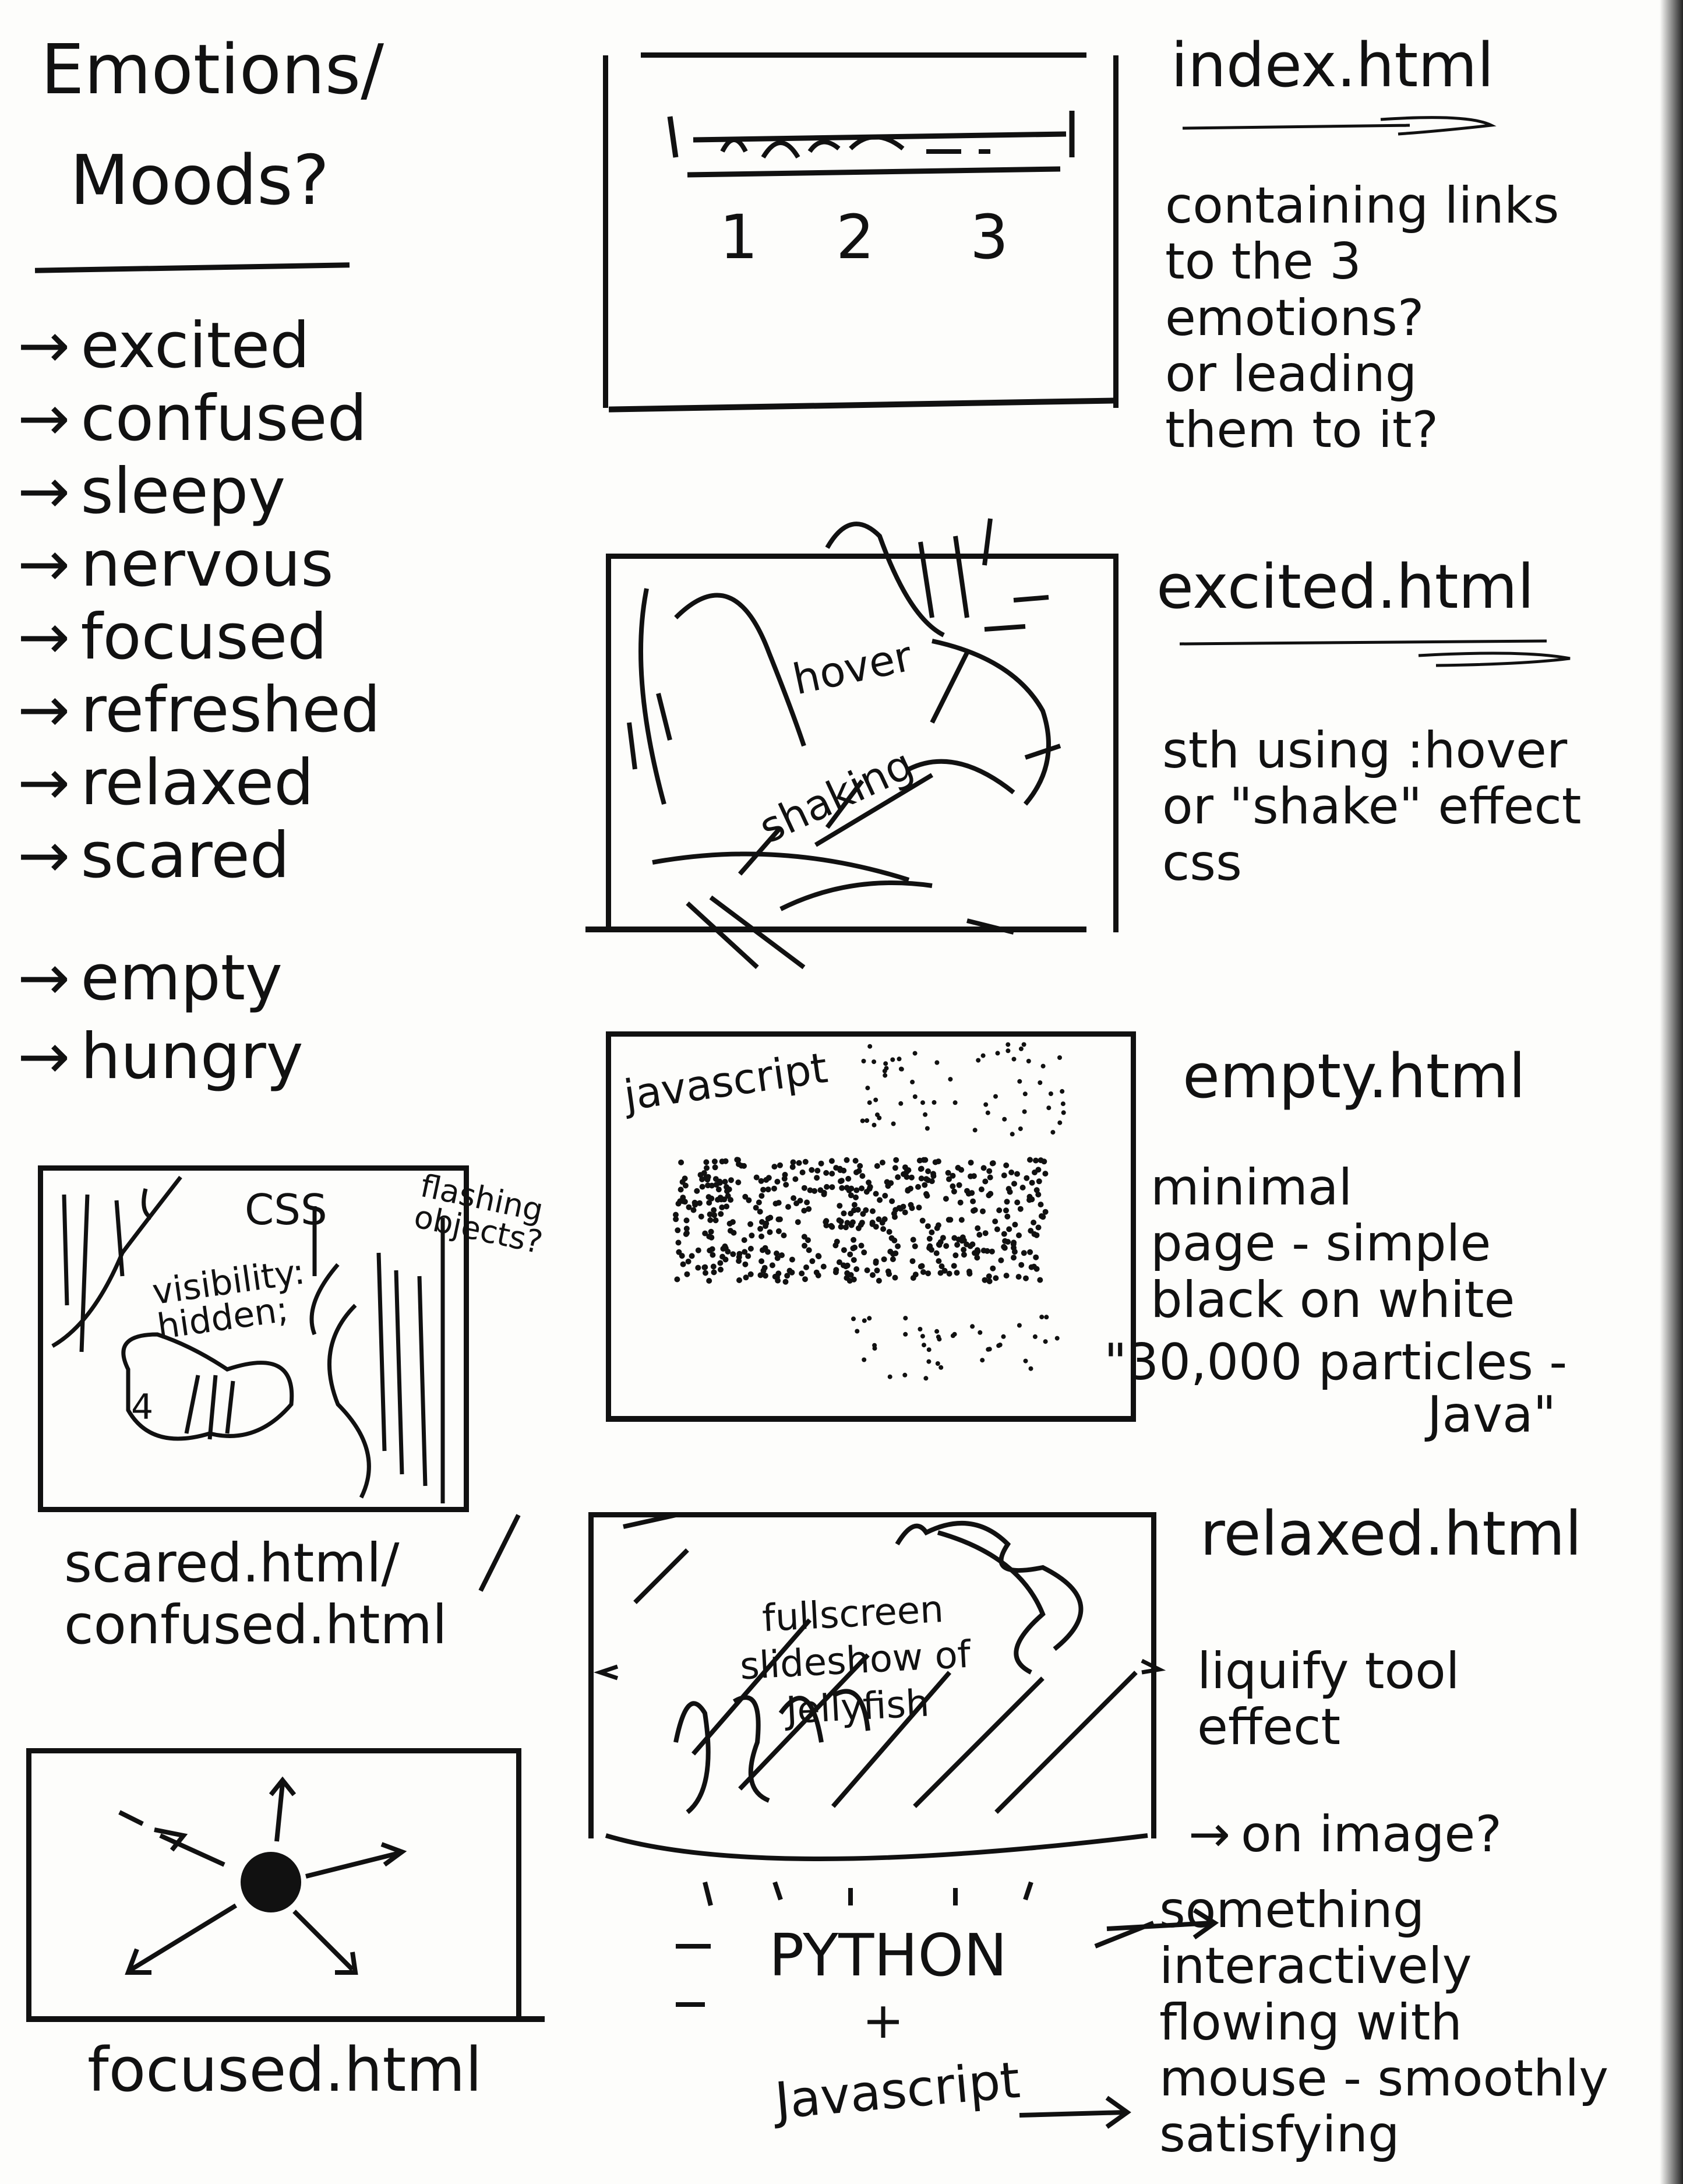  What do you see at coordinates (286, 1209) in the screenshot?
I see `scared-css-label: CSS` at bounding box center [286, 1209].